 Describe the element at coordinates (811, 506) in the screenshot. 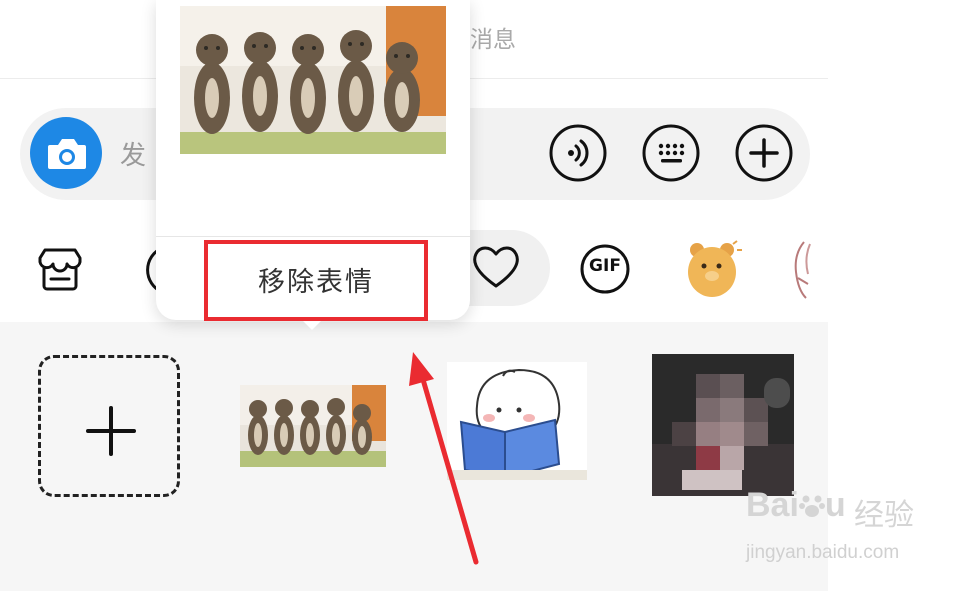

I see `paw-icon` at that location.